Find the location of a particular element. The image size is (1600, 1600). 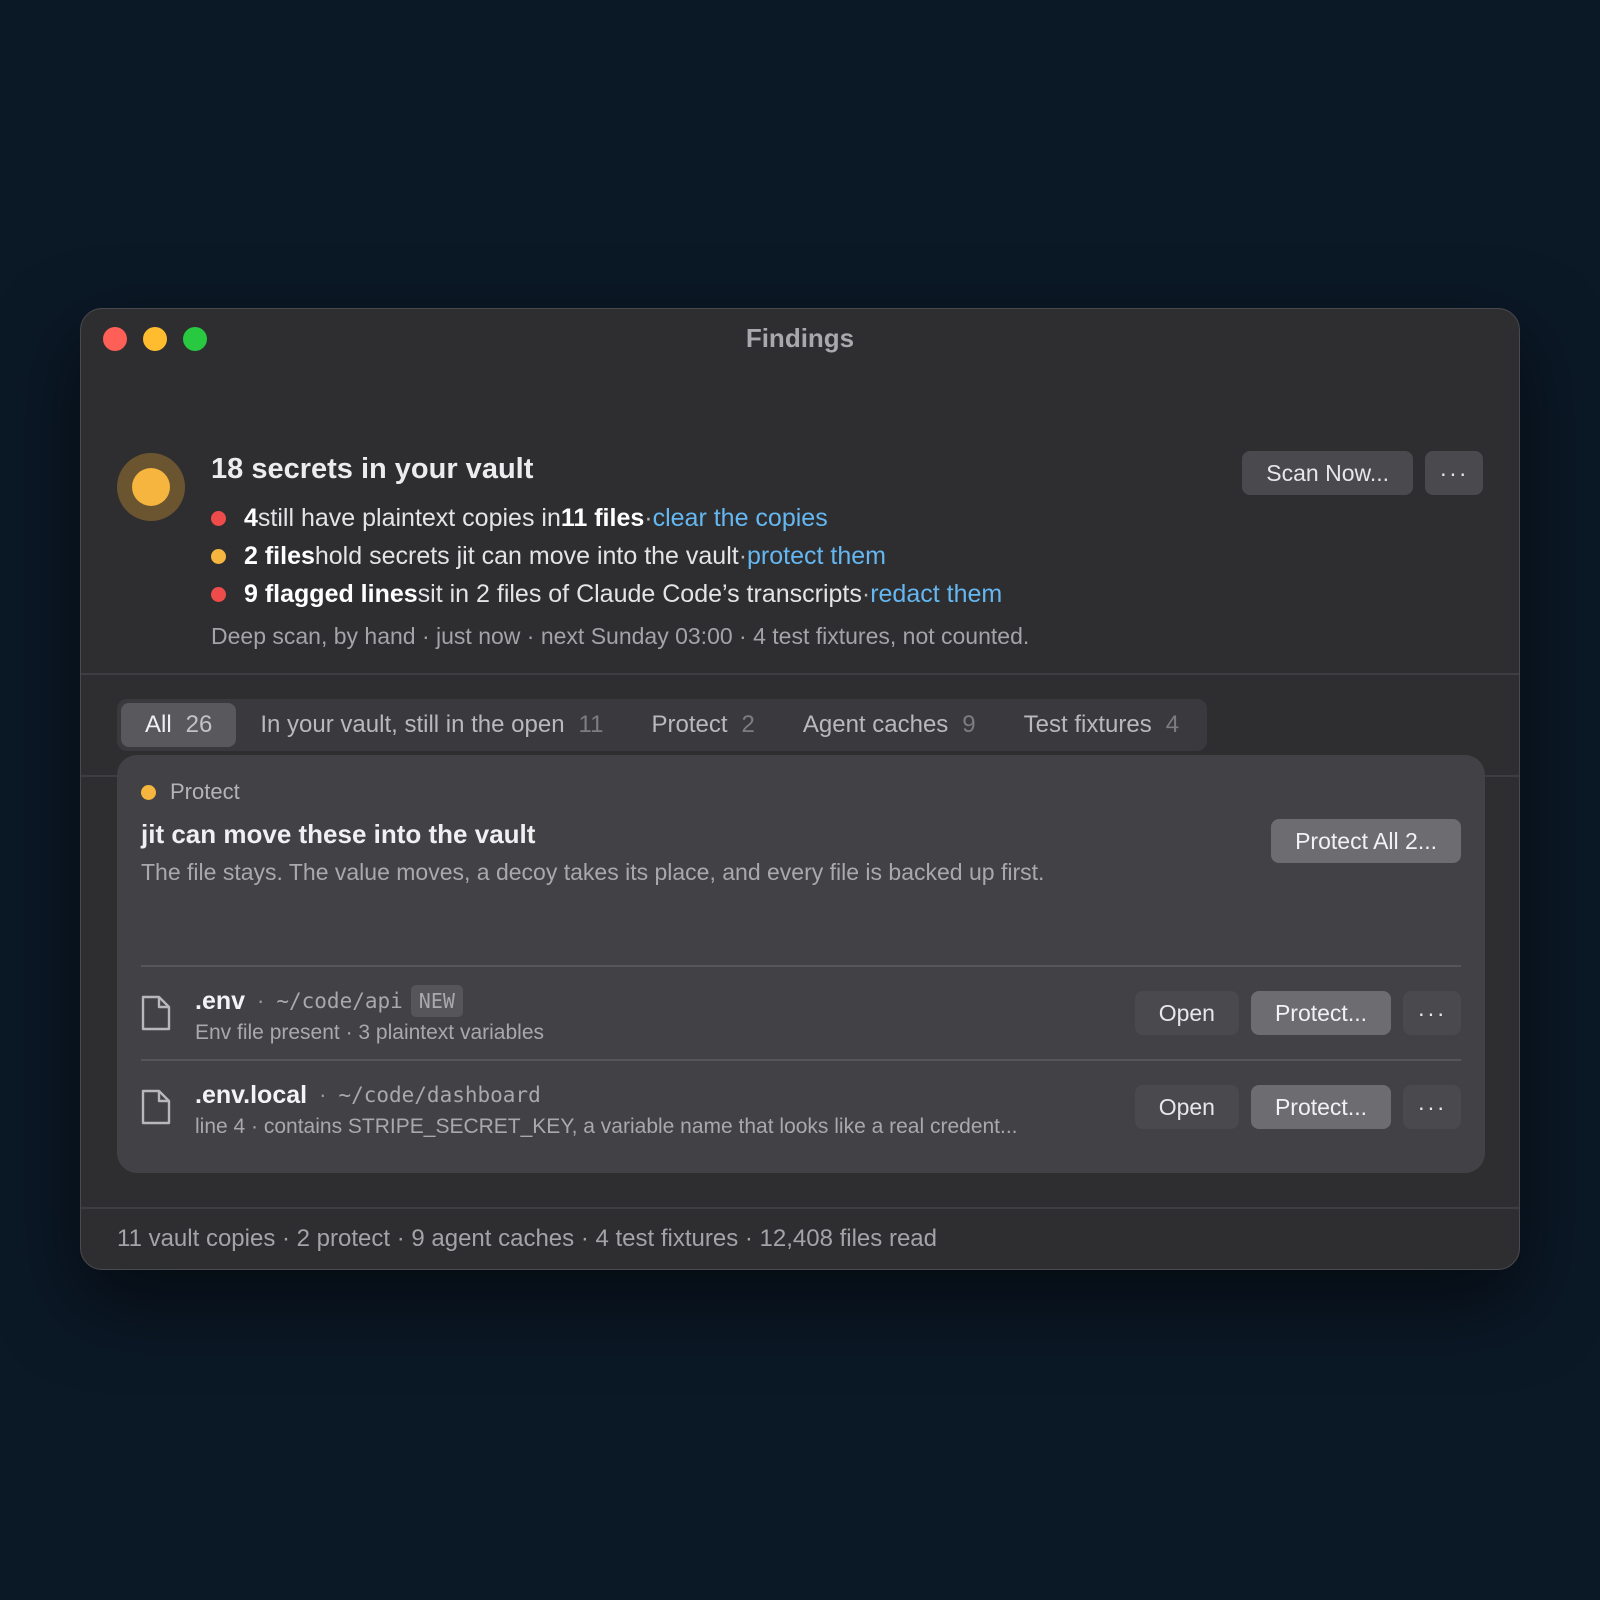

header-actions: Scan Now... ··· is located at coordinates (1362, 473).